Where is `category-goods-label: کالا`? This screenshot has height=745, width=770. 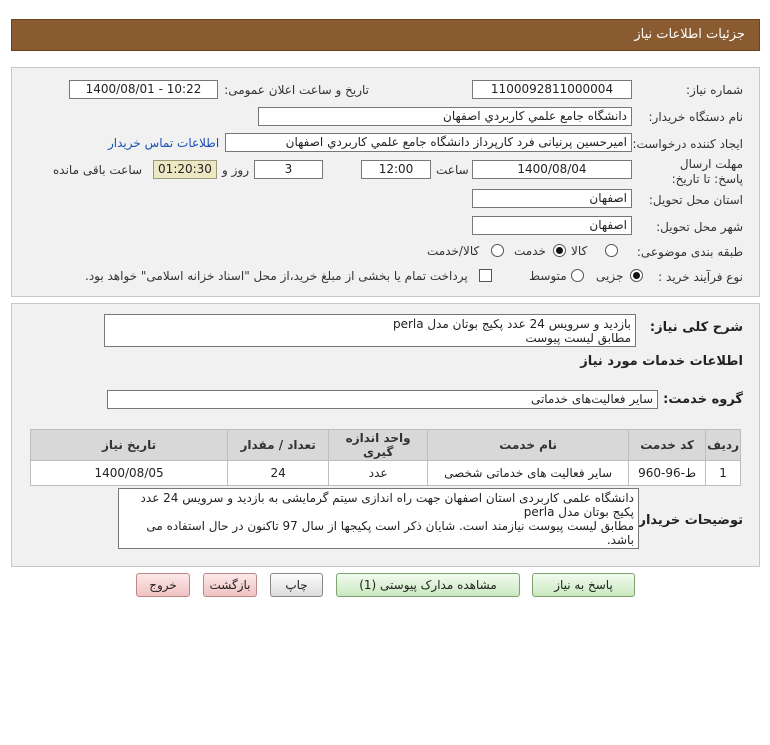 category-goods-label: کالا is located at coordinates (579, 251).